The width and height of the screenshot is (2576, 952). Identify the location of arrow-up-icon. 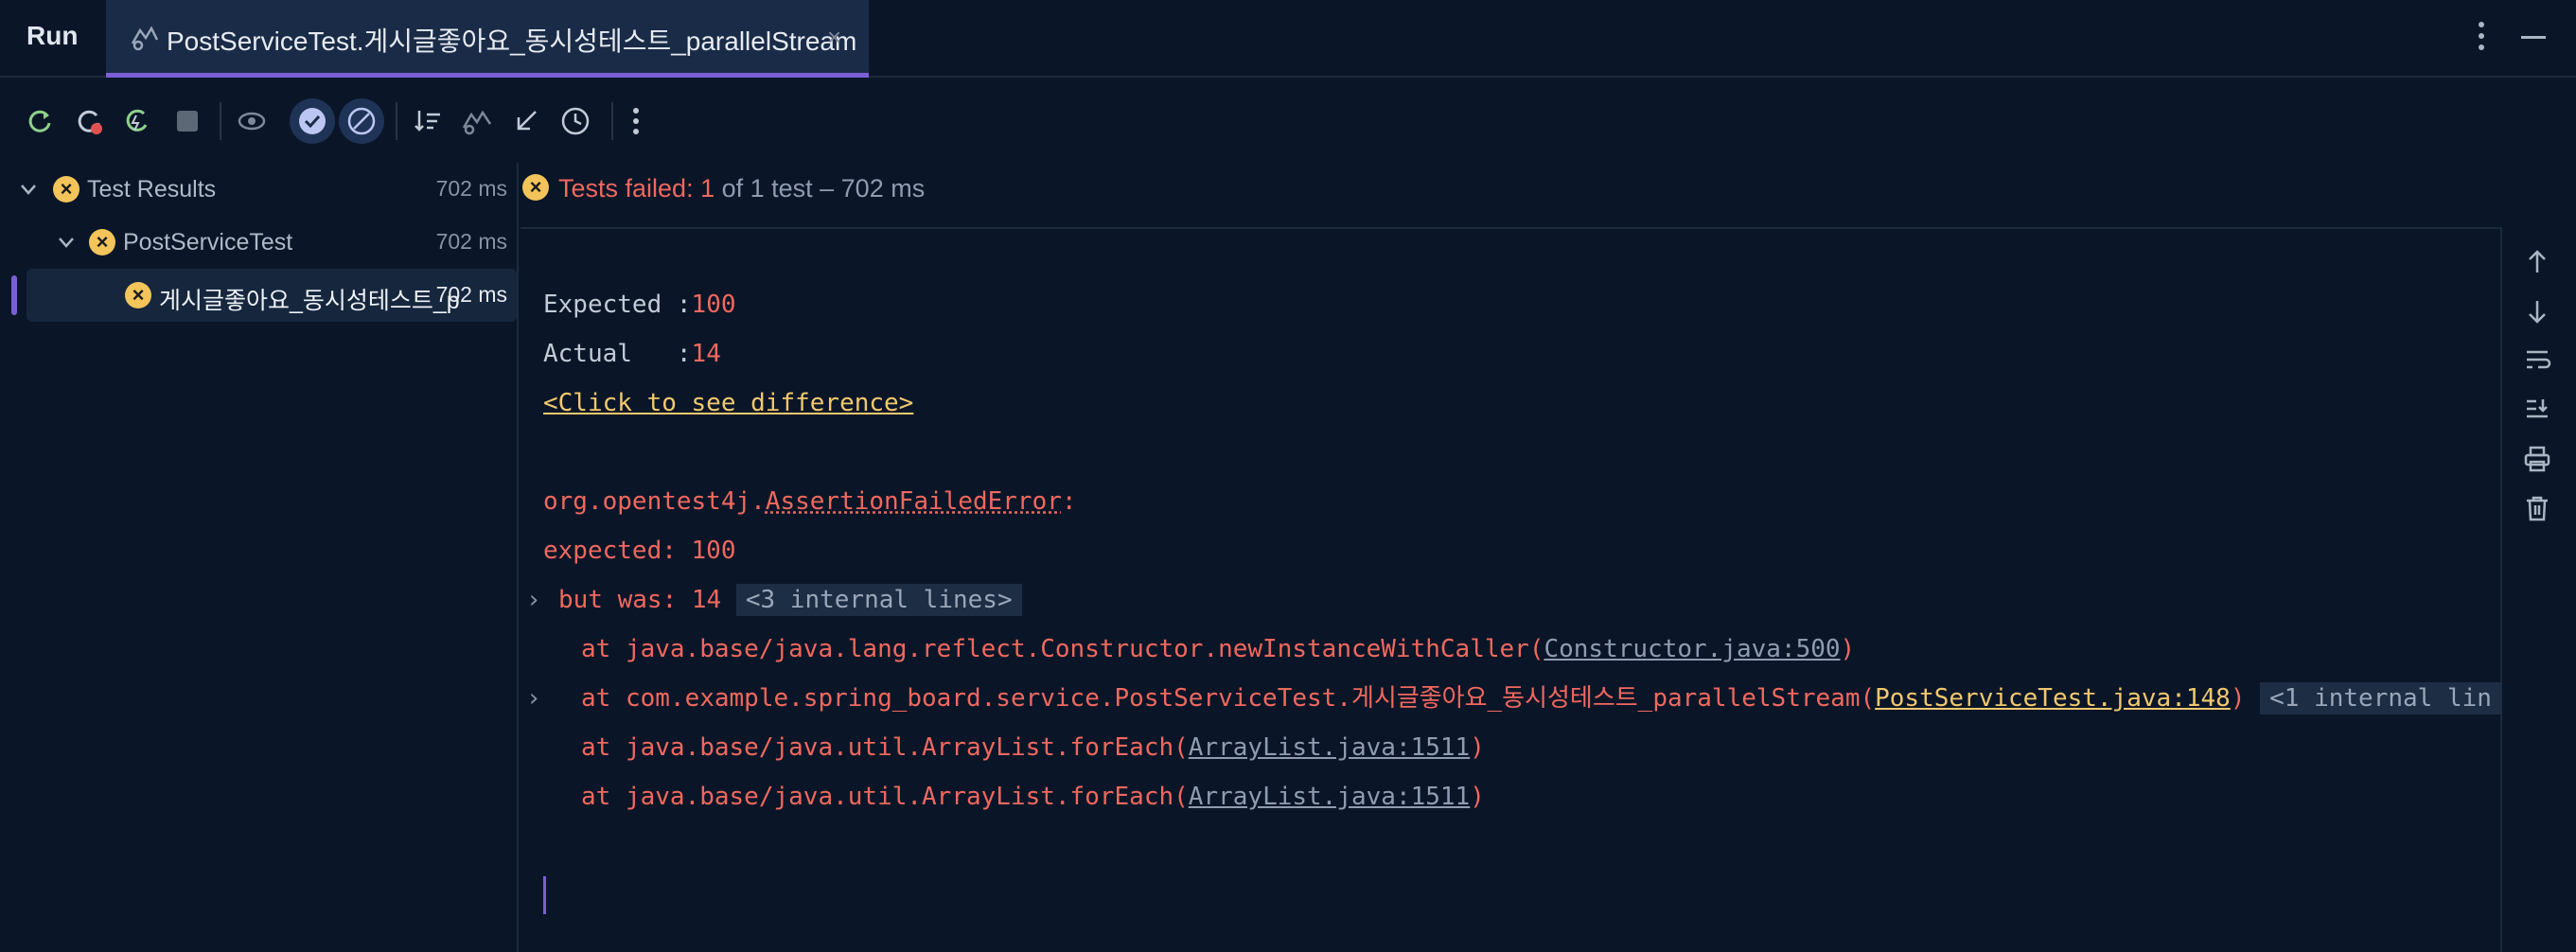
(2537, 262).